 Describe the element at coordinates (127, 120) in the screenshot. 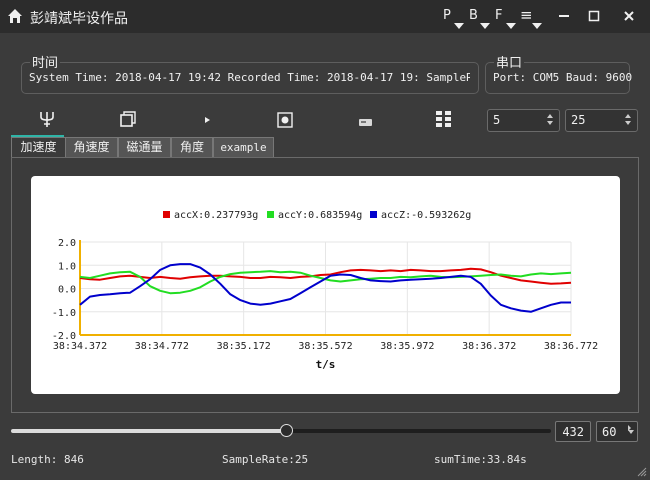

I see `window-copy-icon` at that location.